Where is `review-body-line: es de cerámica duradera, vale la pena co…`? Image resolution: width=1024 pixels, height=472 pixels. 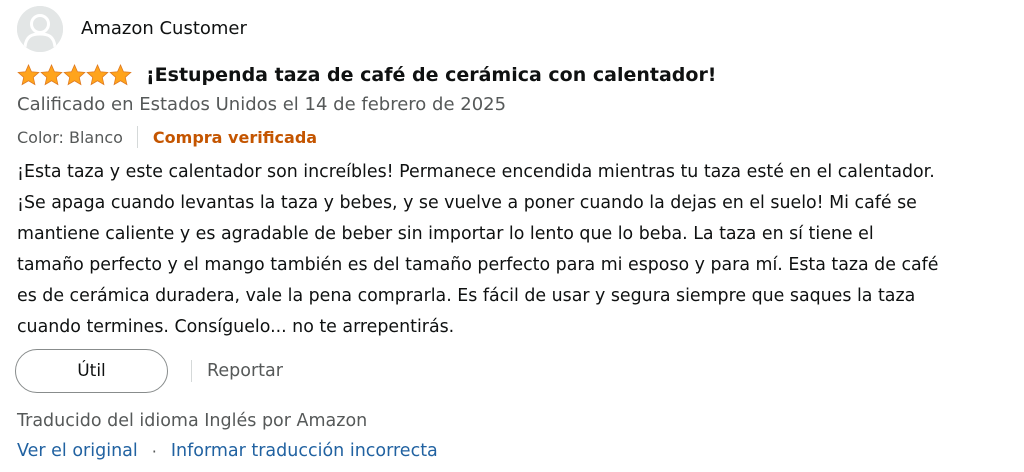
review-body-line: es de cerámica duradera, vale la pena co… is located at coordinates (466, 296).